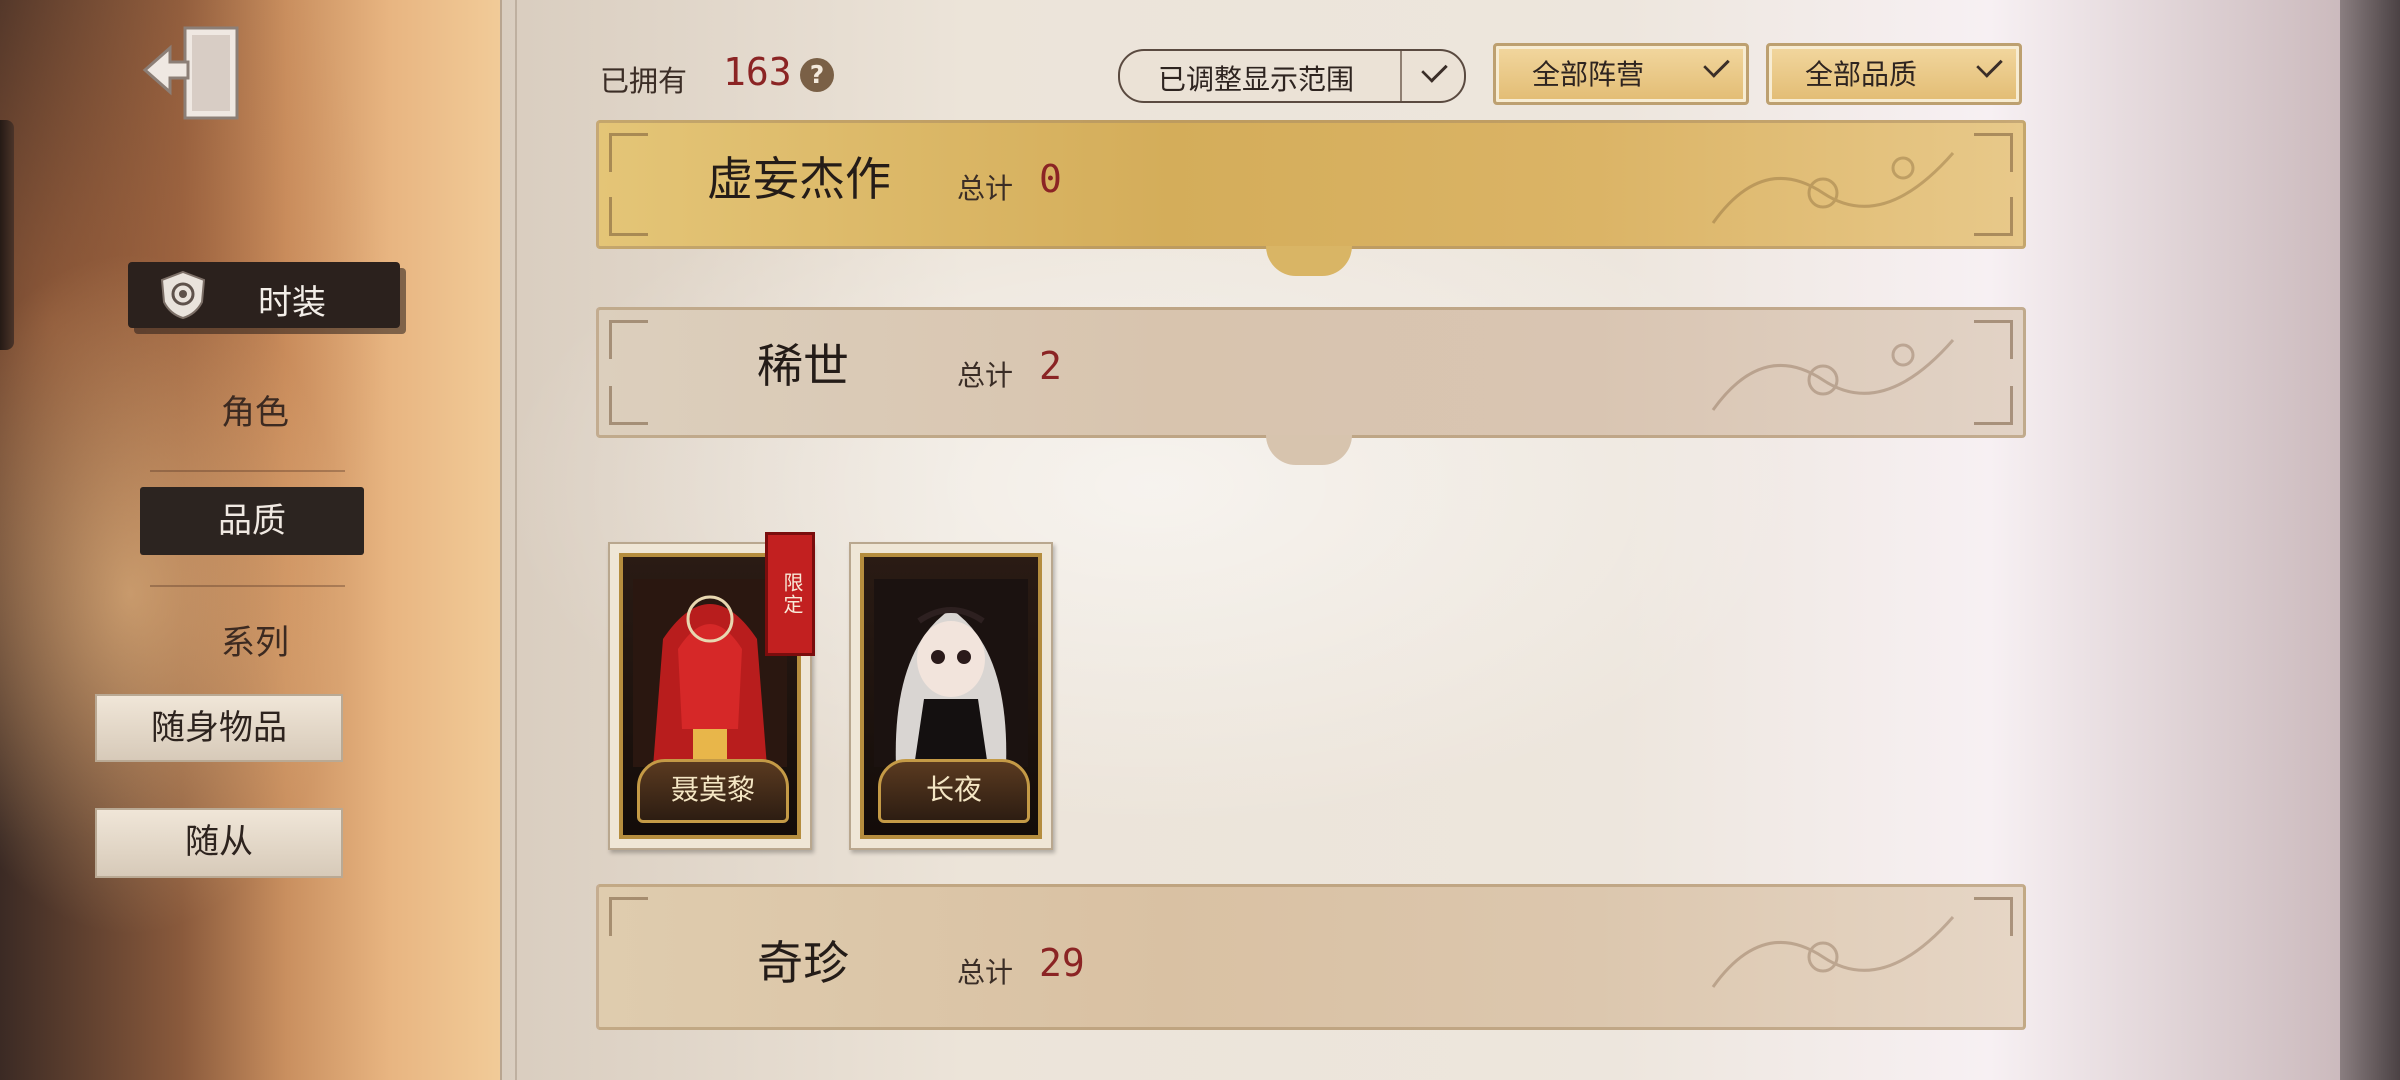  Describe the element at coordinates (1861, 74) in the screenshot. I see `quality-filter-label: 全部品质` at that location.